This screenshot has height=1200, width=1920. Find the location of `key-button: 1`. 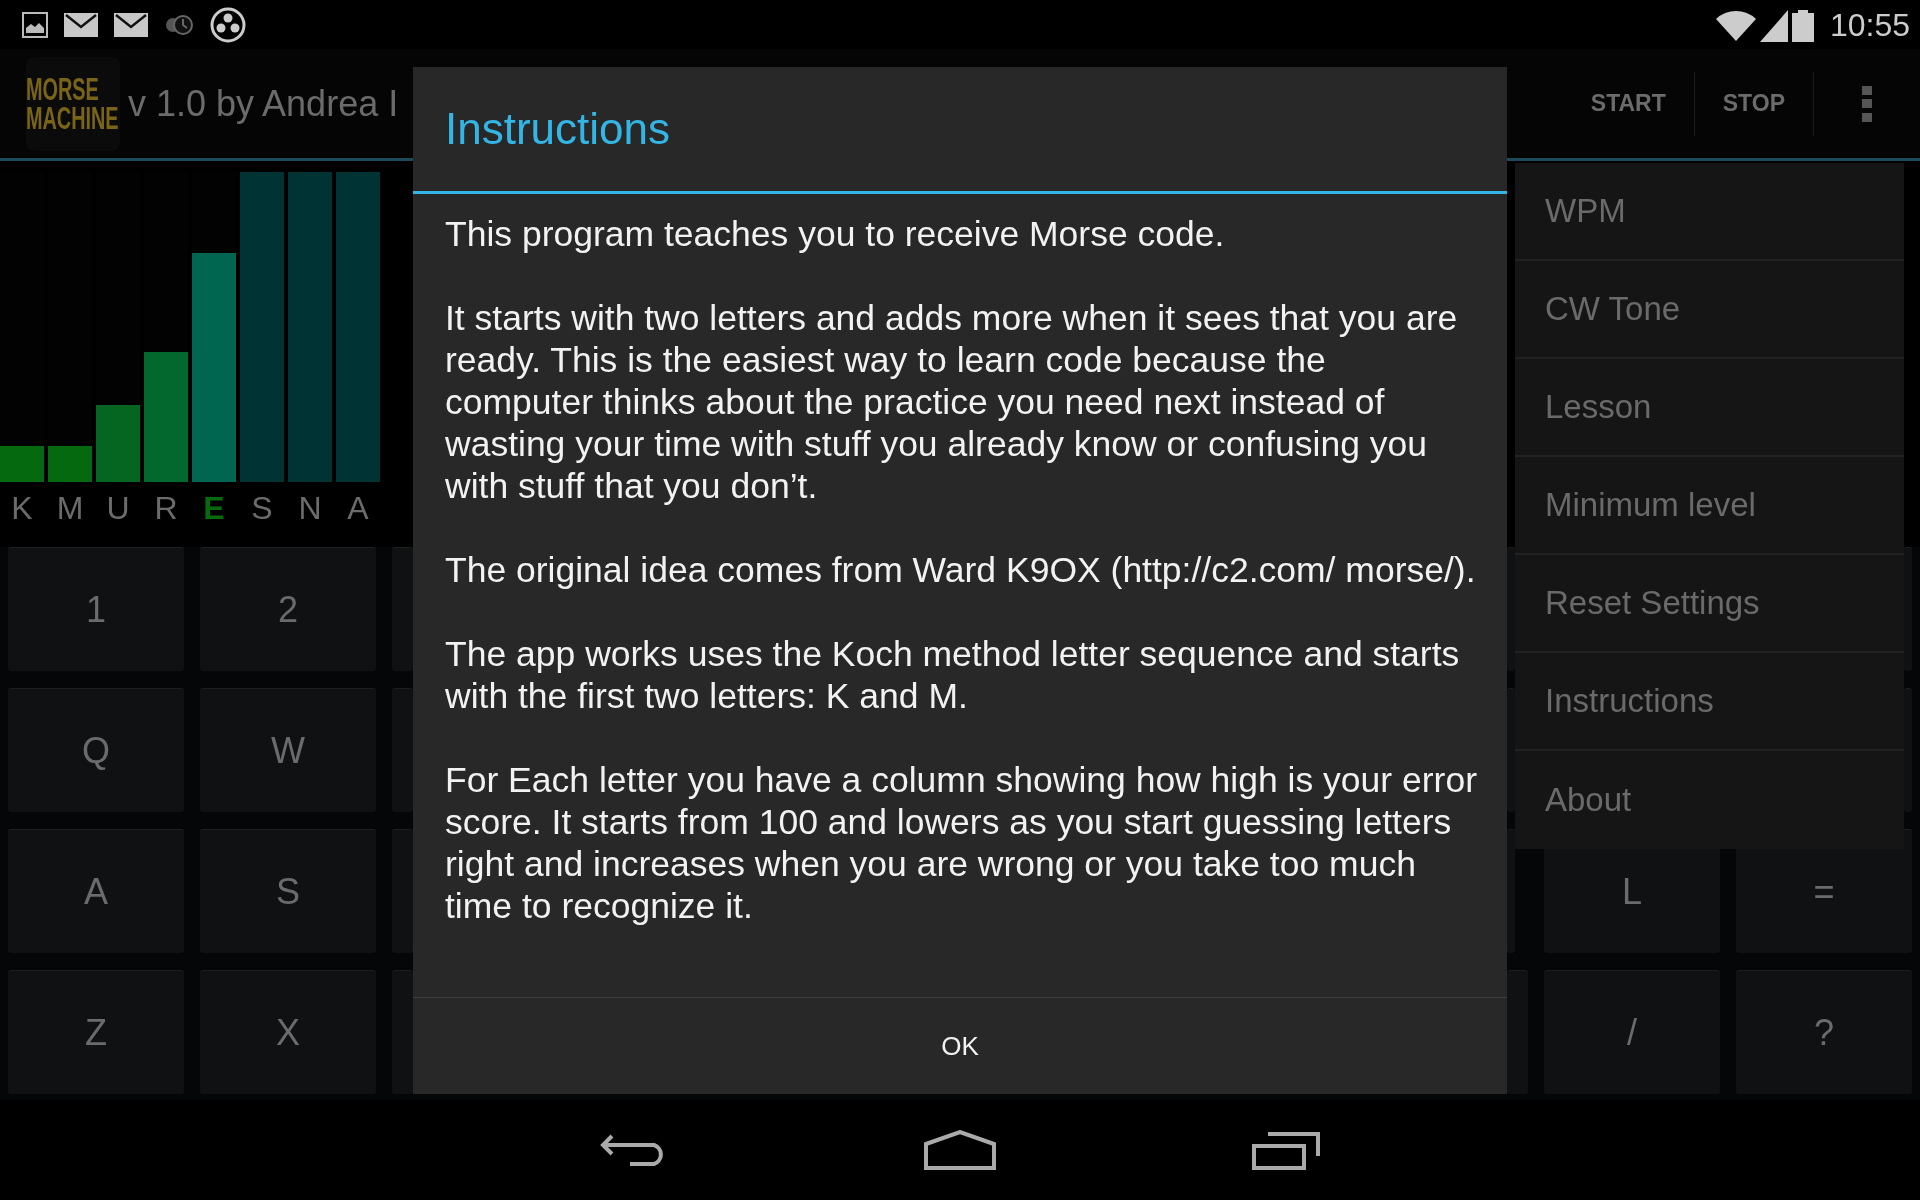

key-button: 1 is located at coordinates (96, 609).